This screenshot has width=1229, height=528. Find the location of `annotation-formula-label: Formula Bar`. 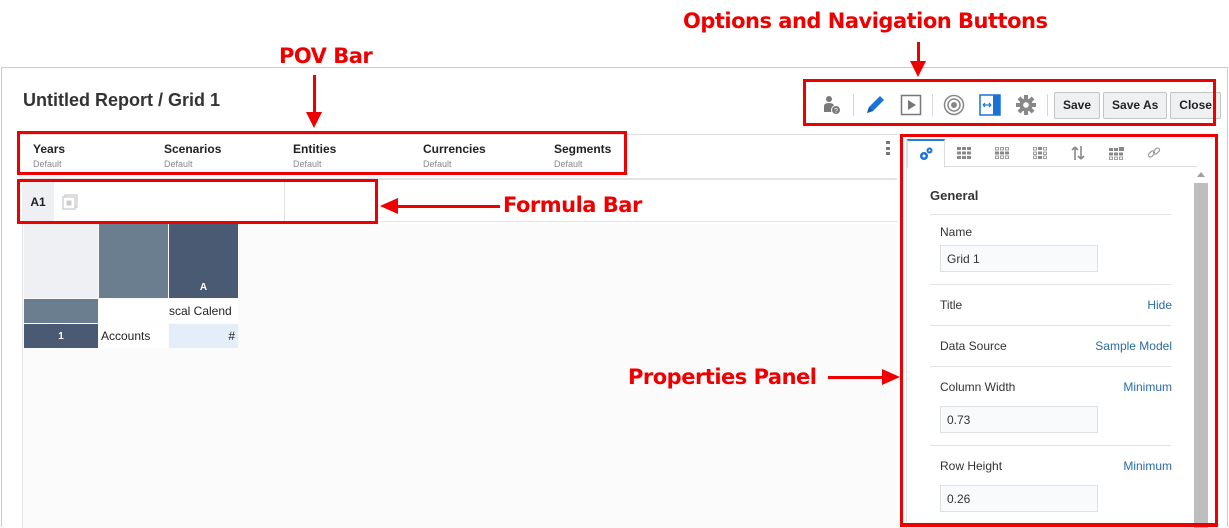

annotation-formula-label: Formula Bar is located at coordinates (572, 205).